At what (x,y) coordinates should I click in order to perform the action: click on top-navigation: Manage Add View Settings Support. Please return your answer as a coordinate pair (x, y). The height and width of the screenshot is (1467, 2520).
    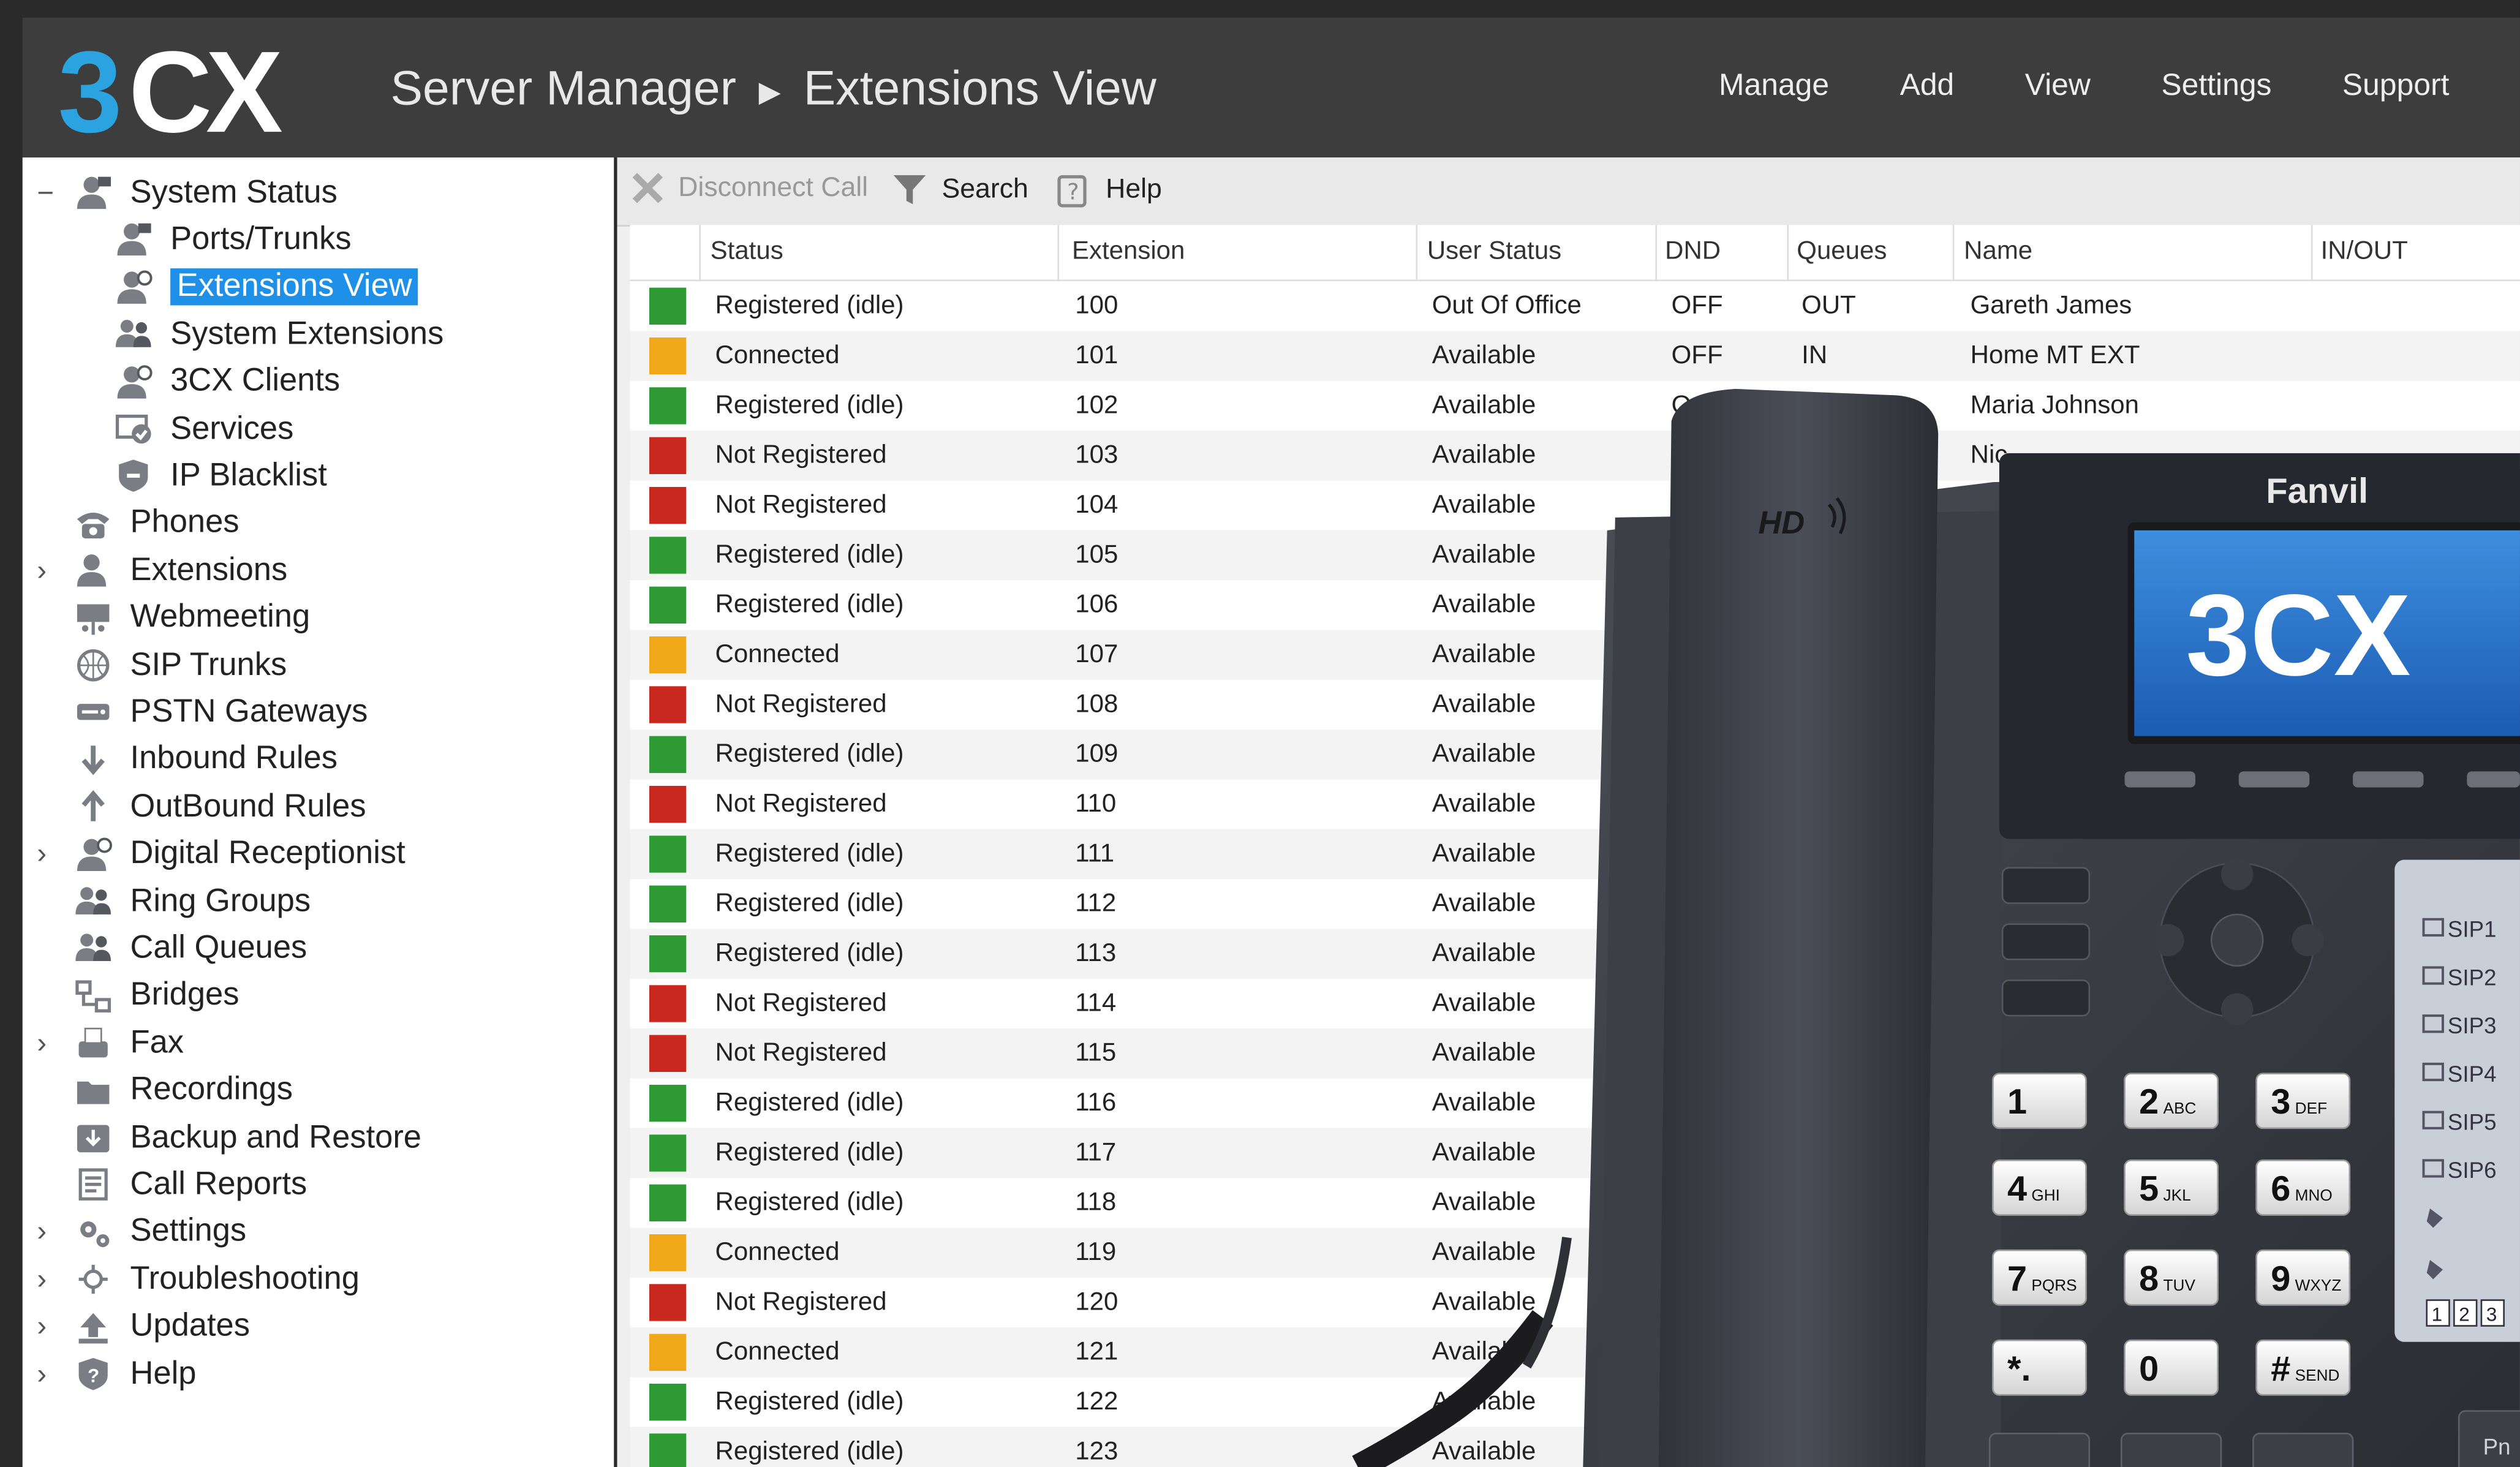
    Looking at the image, I should click on (2119, 87).